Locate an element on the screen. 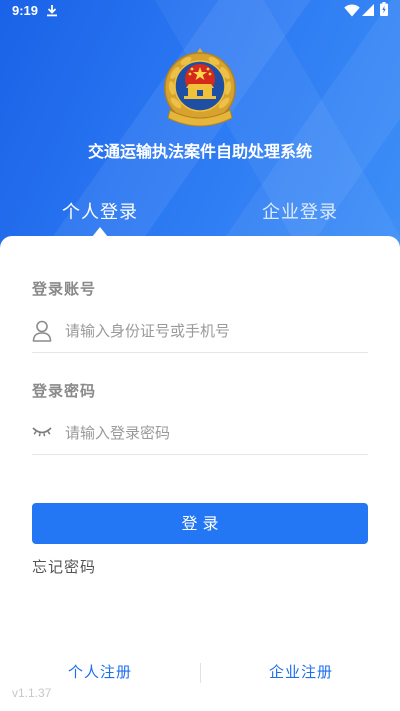 This screenshot has width=400, height=711. forgot-password-link: 忘记密码 is located at coordinates (64, 567).